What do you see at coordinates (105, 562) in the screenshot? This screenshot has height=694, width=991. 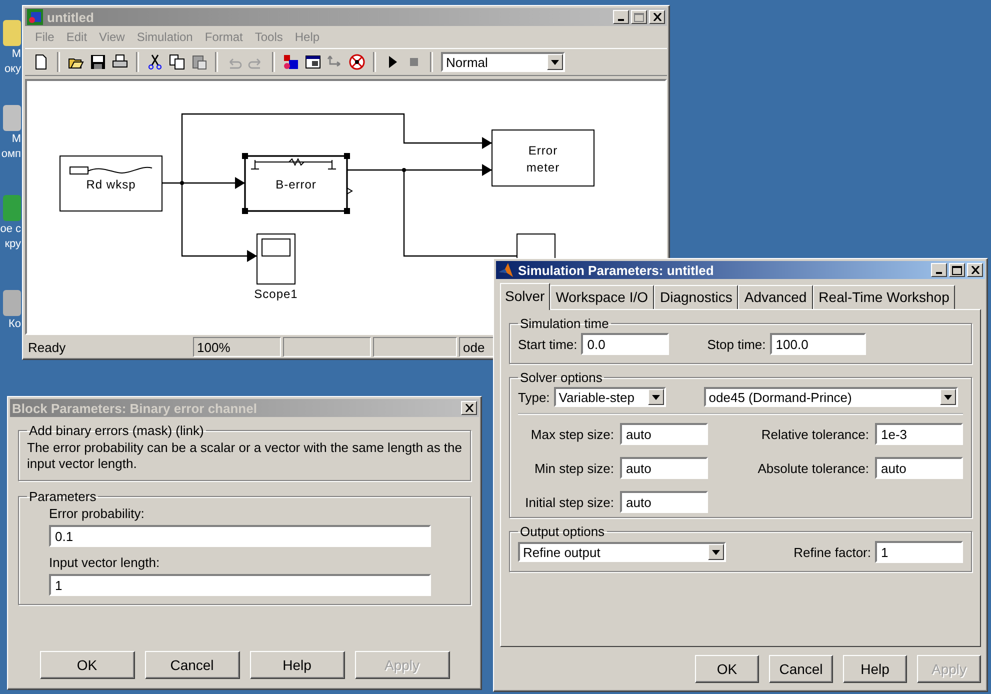 I see `field-label: Input vector length:` at bounding box center [105, 562].